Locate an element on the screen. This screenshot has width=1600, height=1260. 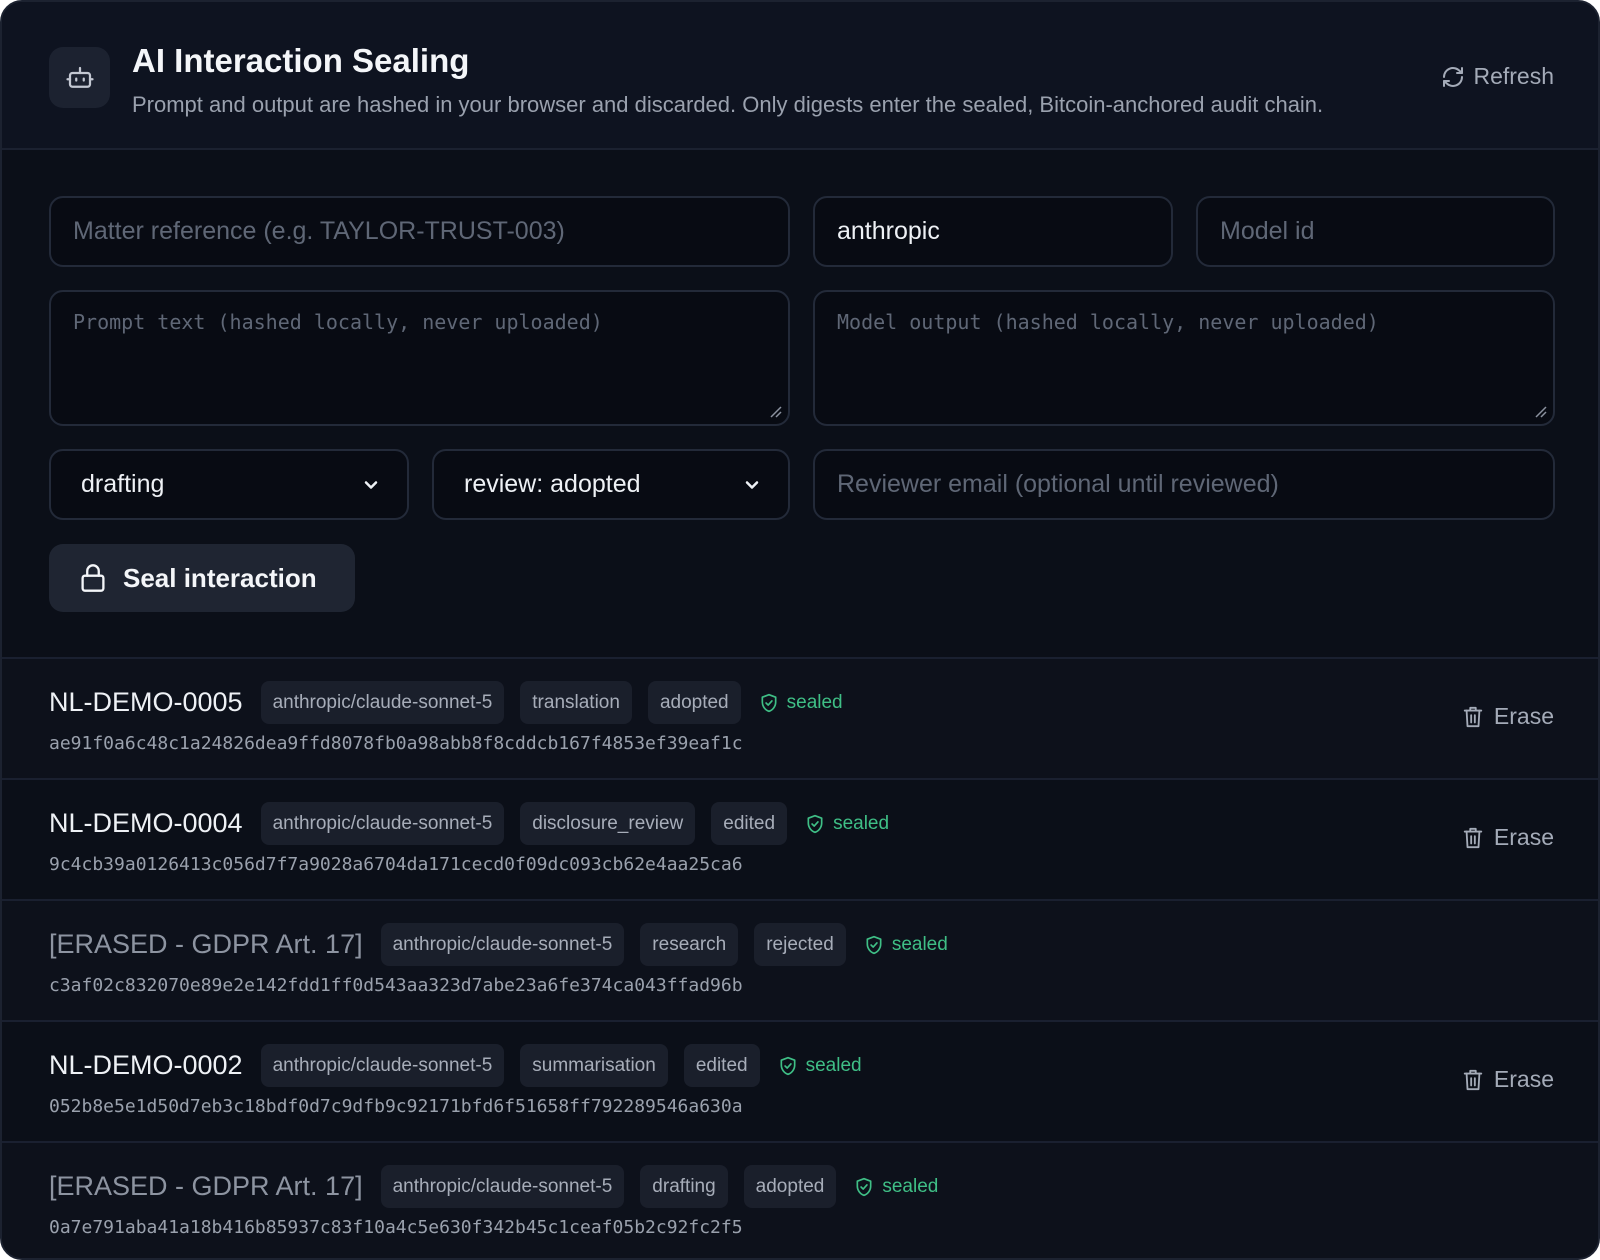
reviewer-email-input: Reviewer email (optional until reviewed) is located at coordinates (1184, 484).